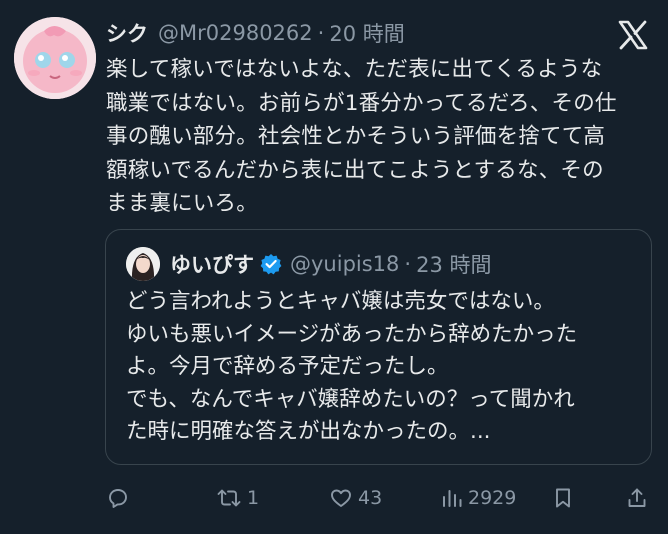  What do you see at coordinates (212, 264) in the screenshot?
I see `quoted-display-name: ゆいぴす` at bounding box center [212, 264].